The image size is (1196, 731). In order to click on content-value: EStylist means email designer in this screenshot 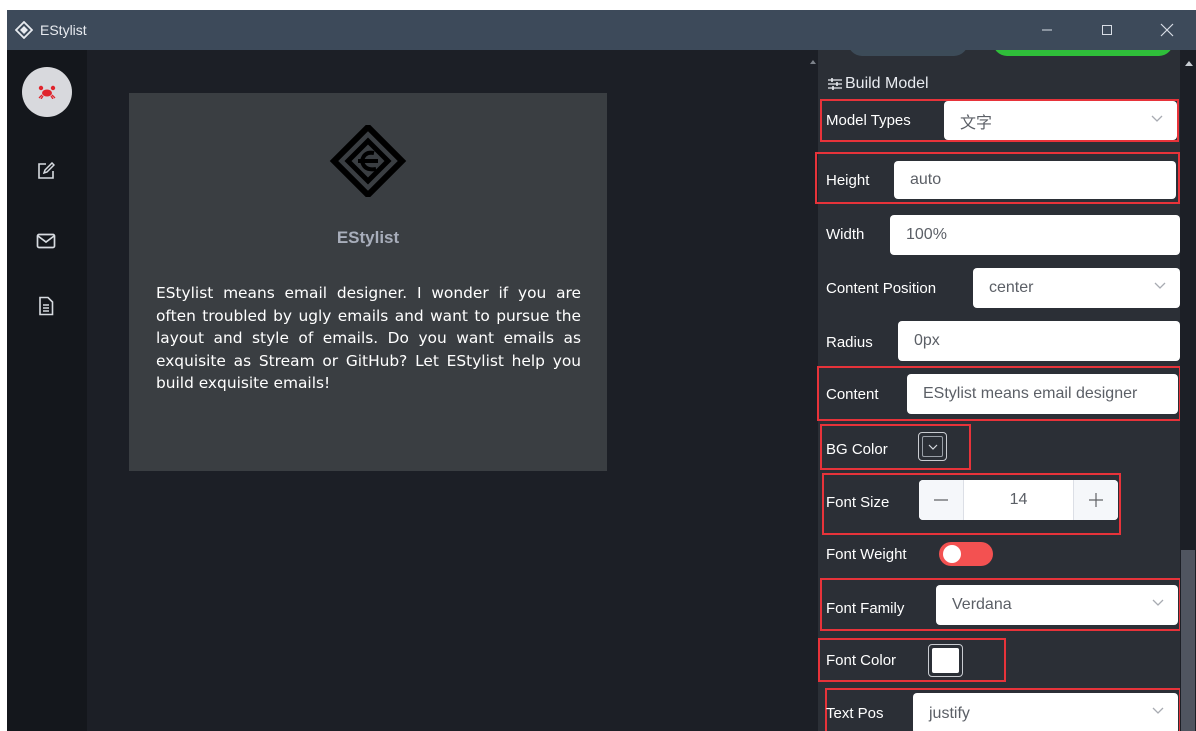, I will do `click(1030, 393)`.